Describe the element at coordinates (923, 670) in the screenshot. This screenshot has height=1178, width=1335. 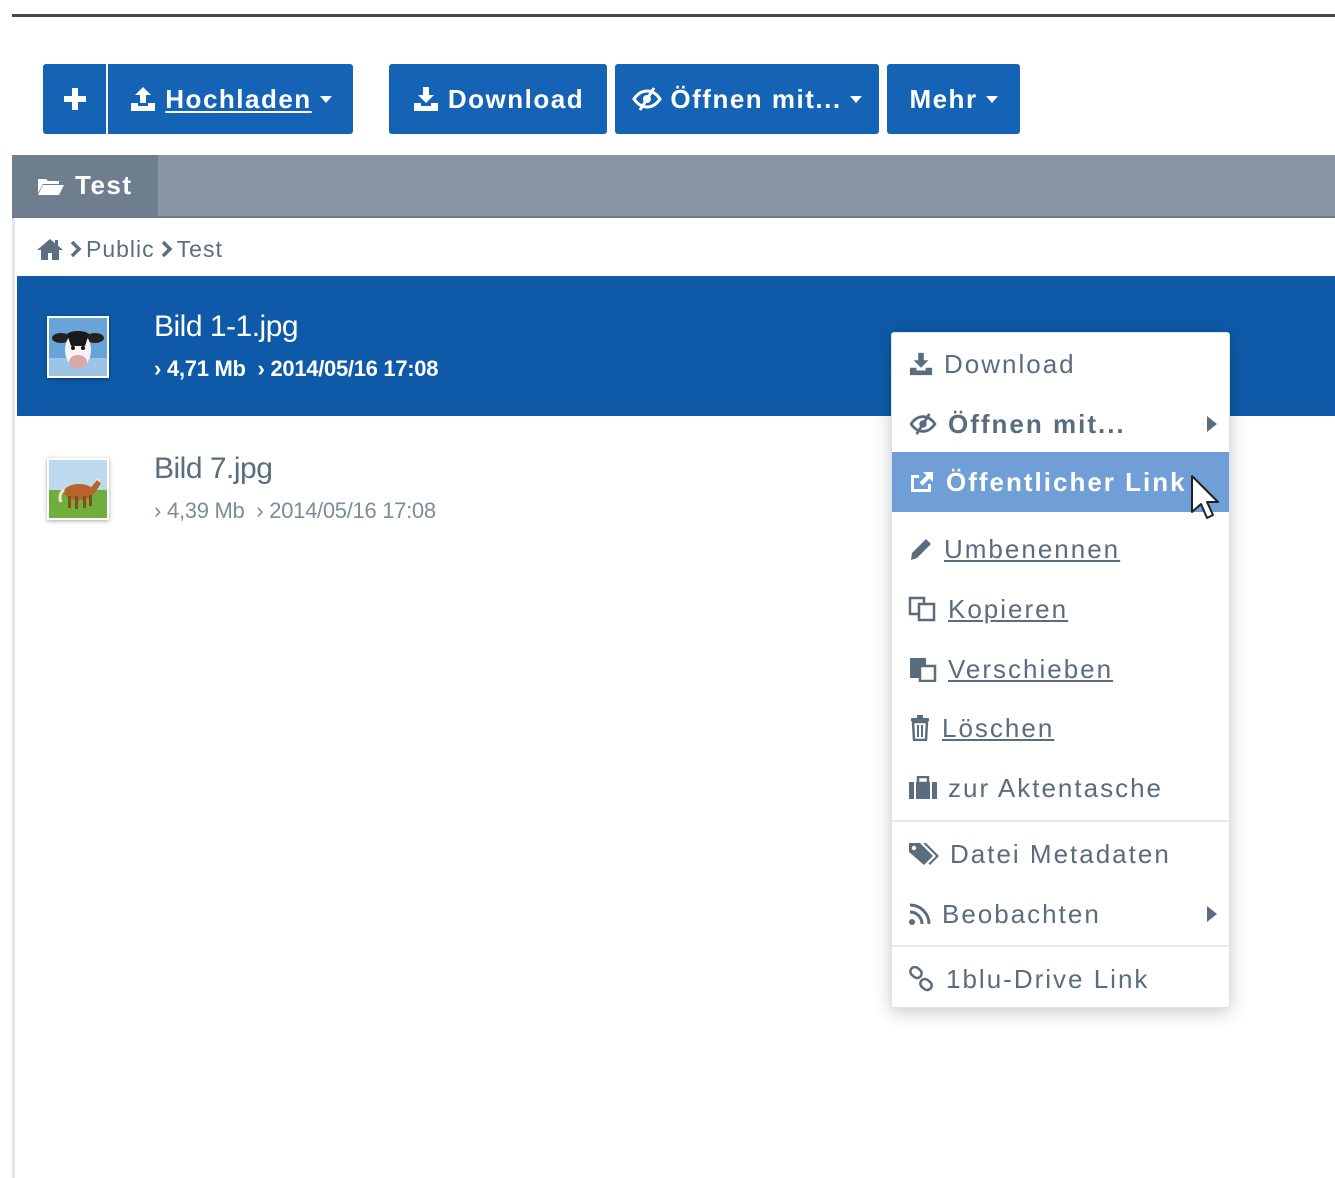
I see `paste-icon` at that location.